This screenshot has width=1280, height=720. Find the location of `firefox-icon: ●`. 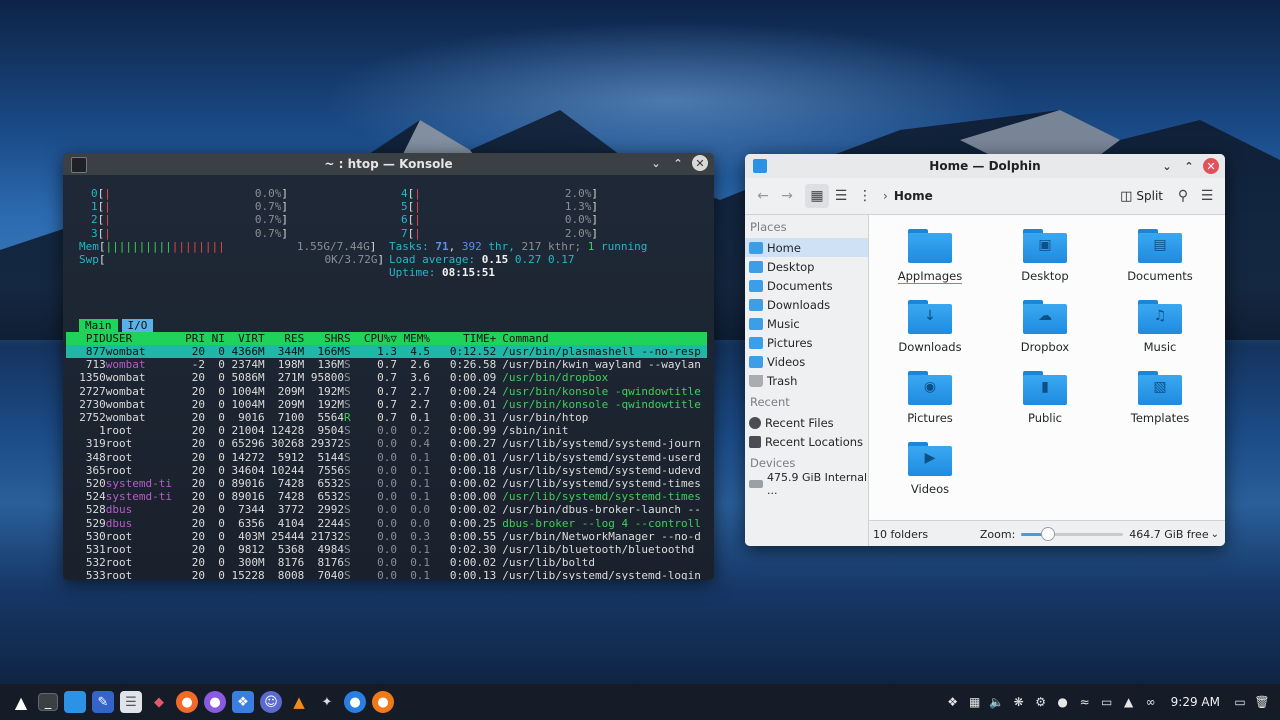

firefox-icon: ● is located at coordinates (383, 702).